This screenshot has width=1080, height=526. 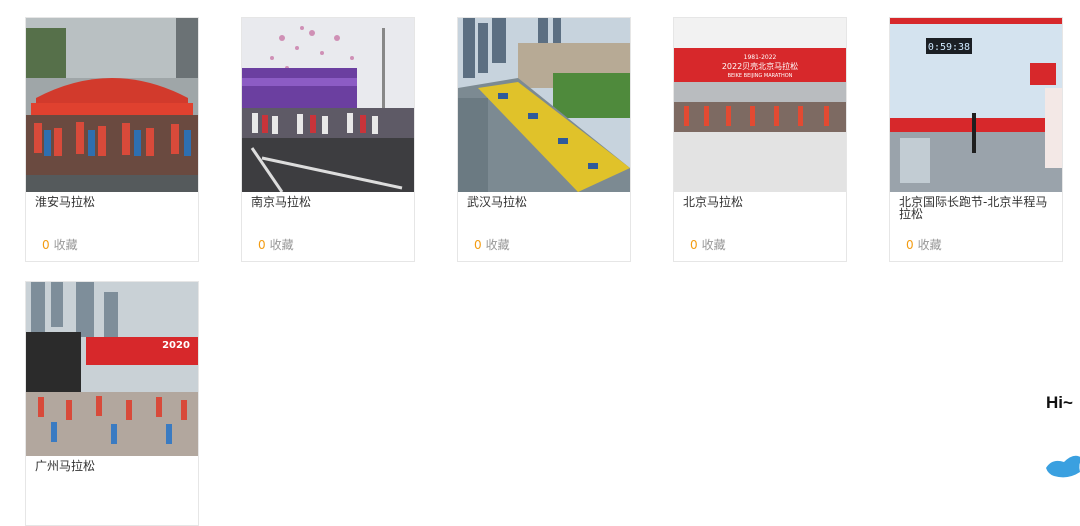 I want to click on race-clock: 0:59:38, so click(x=949, y=47).